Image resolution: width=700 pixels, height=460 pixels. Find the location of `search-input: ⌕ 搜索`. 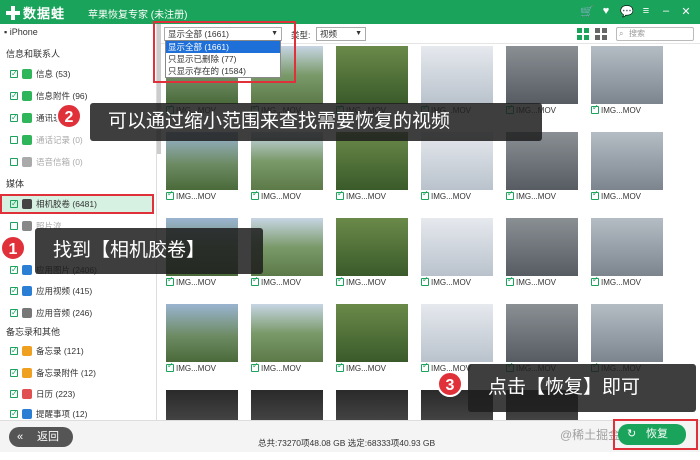

search-input: ⌕ 搜索 is located at coordinates (655, 34).